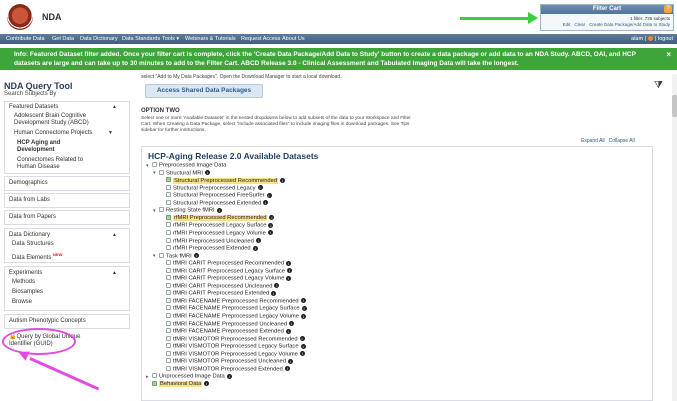 Image resolution: width=677 pixels, height=401 pixels. What do you see at coordinates (579, 24) in the screenshot?
I see `clear-link: Clear` at bounding box center [579, 24].